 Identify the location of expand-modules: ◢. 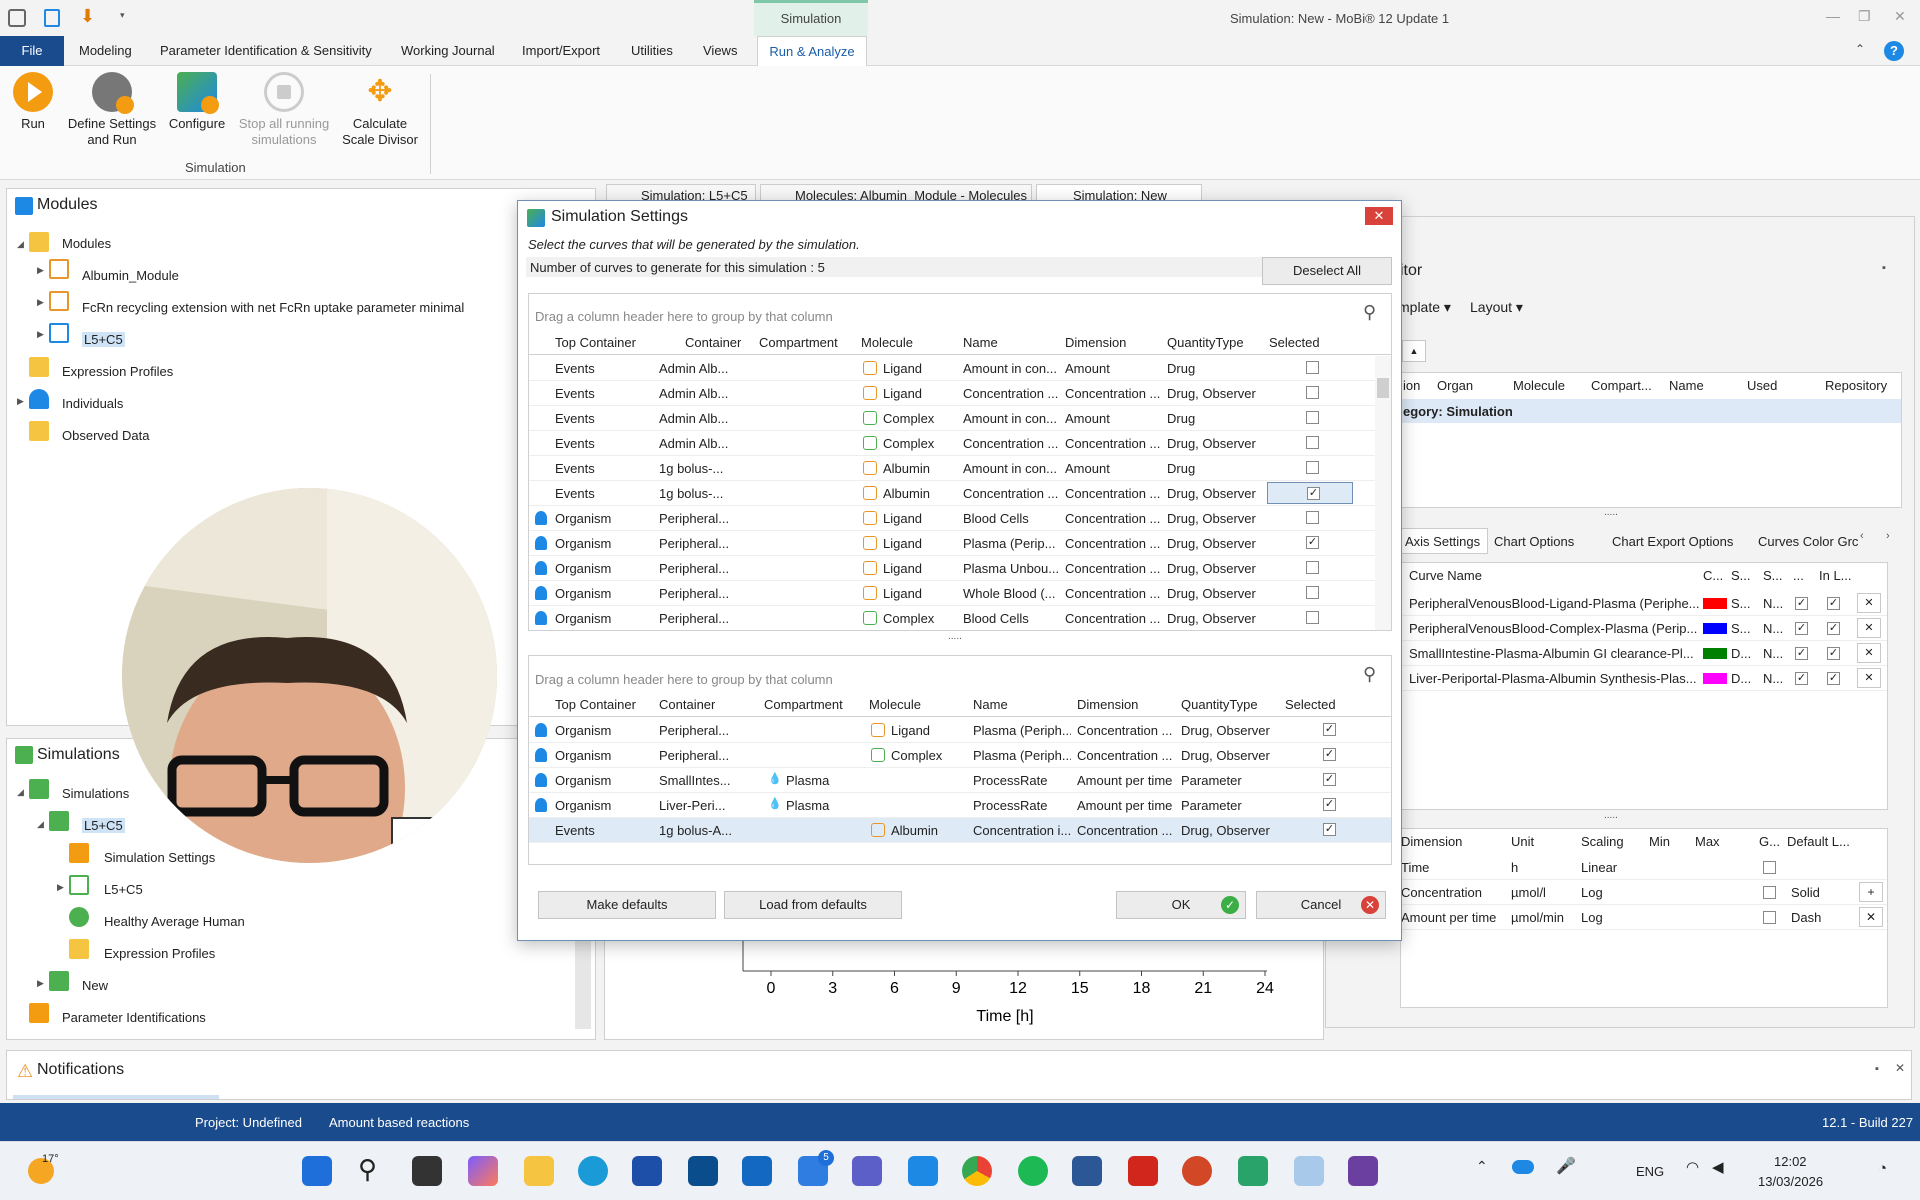
(20, 244).